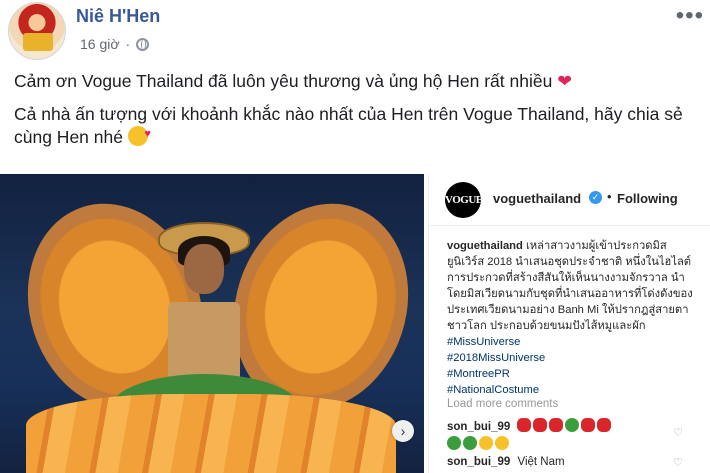 This screenshot has height=473, width=710. What do you see at coordinates (464, 200) in the screenshot?
I see `vogue-logo: VOGUE` at bounding box center [464, 200].